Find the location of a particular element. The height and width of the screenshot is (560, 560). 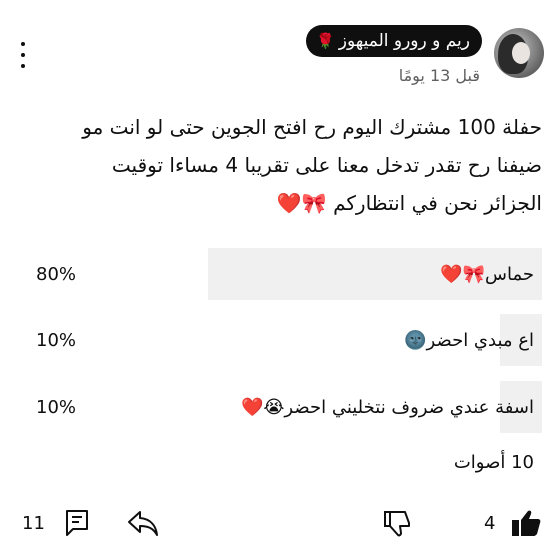

comment-count-value: 11 is located at coordinates (33, 523).